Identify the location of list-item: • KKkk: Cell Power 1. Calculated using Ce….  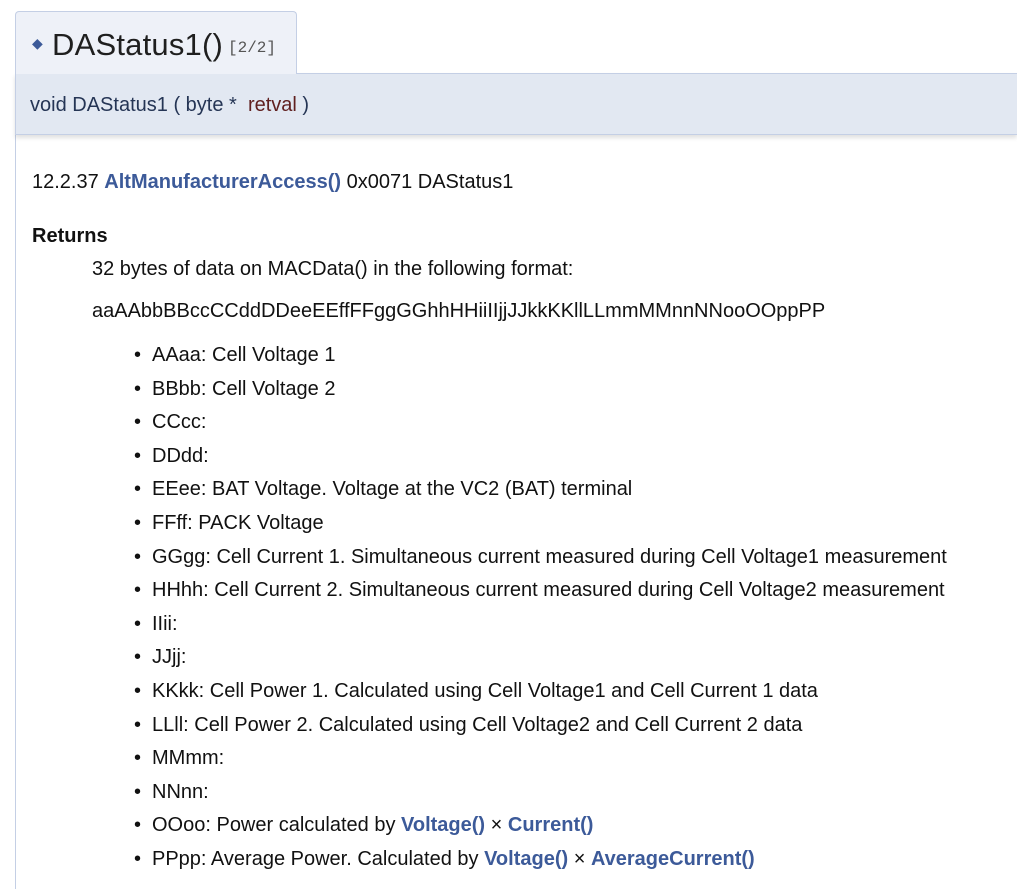
(540, 692).